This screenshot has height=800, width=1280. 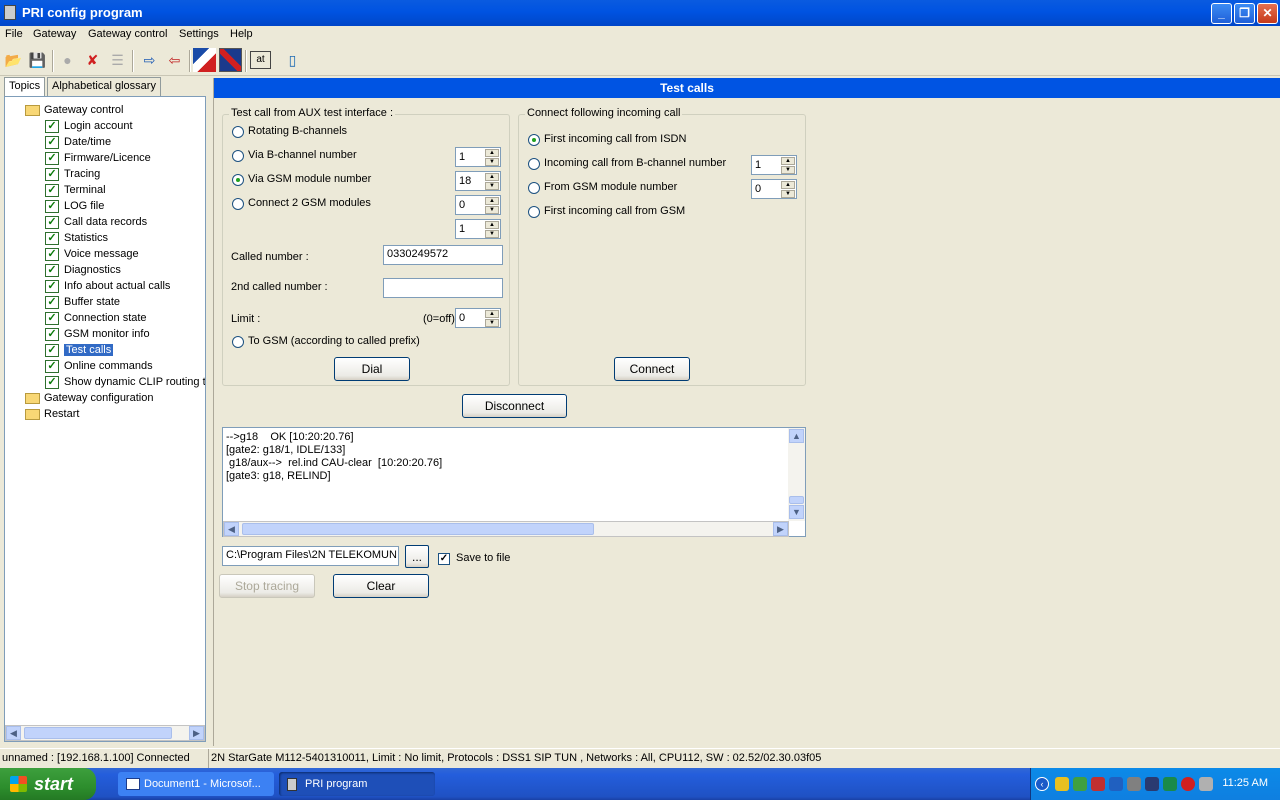 What do you see at coordinates (514, 406) in the screenshot?
I see `disconnect-button: Disconnect` at bounding box center [514, 406].